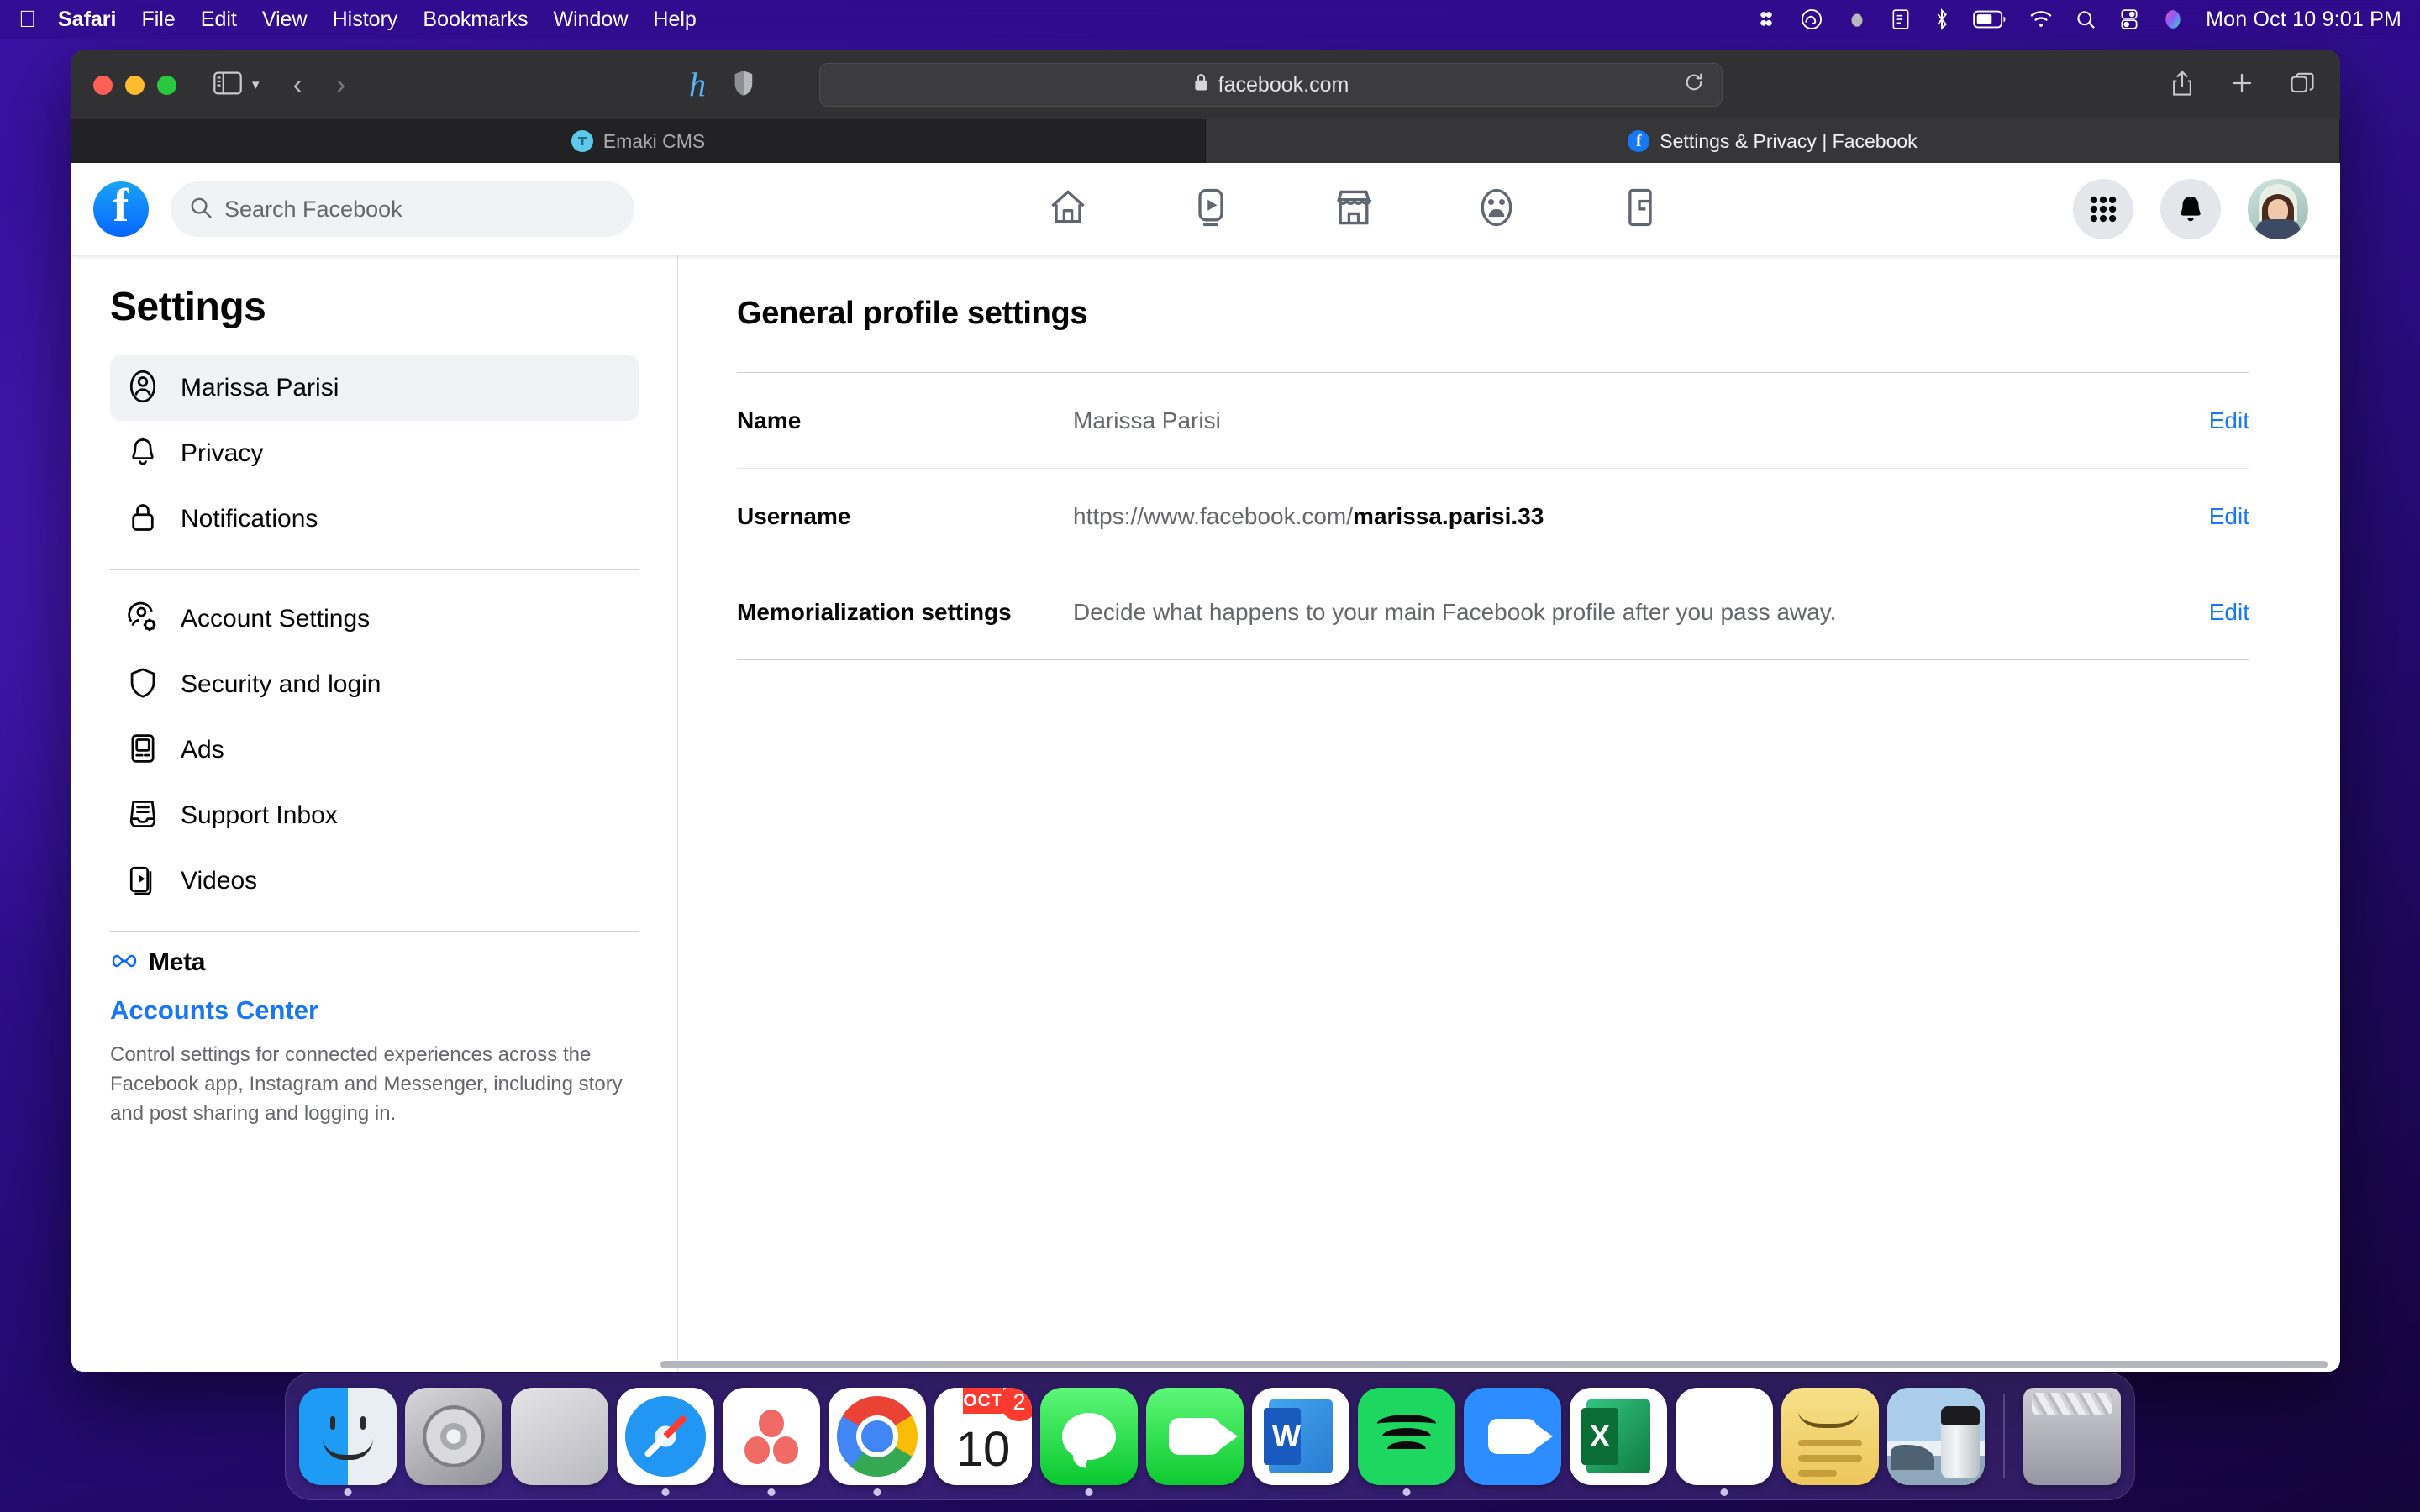 This screenshot has height=1512, width=2420. Describe the element at coordinates (340, 85) in the screenshot. I see `forward-button: ›` at that location.